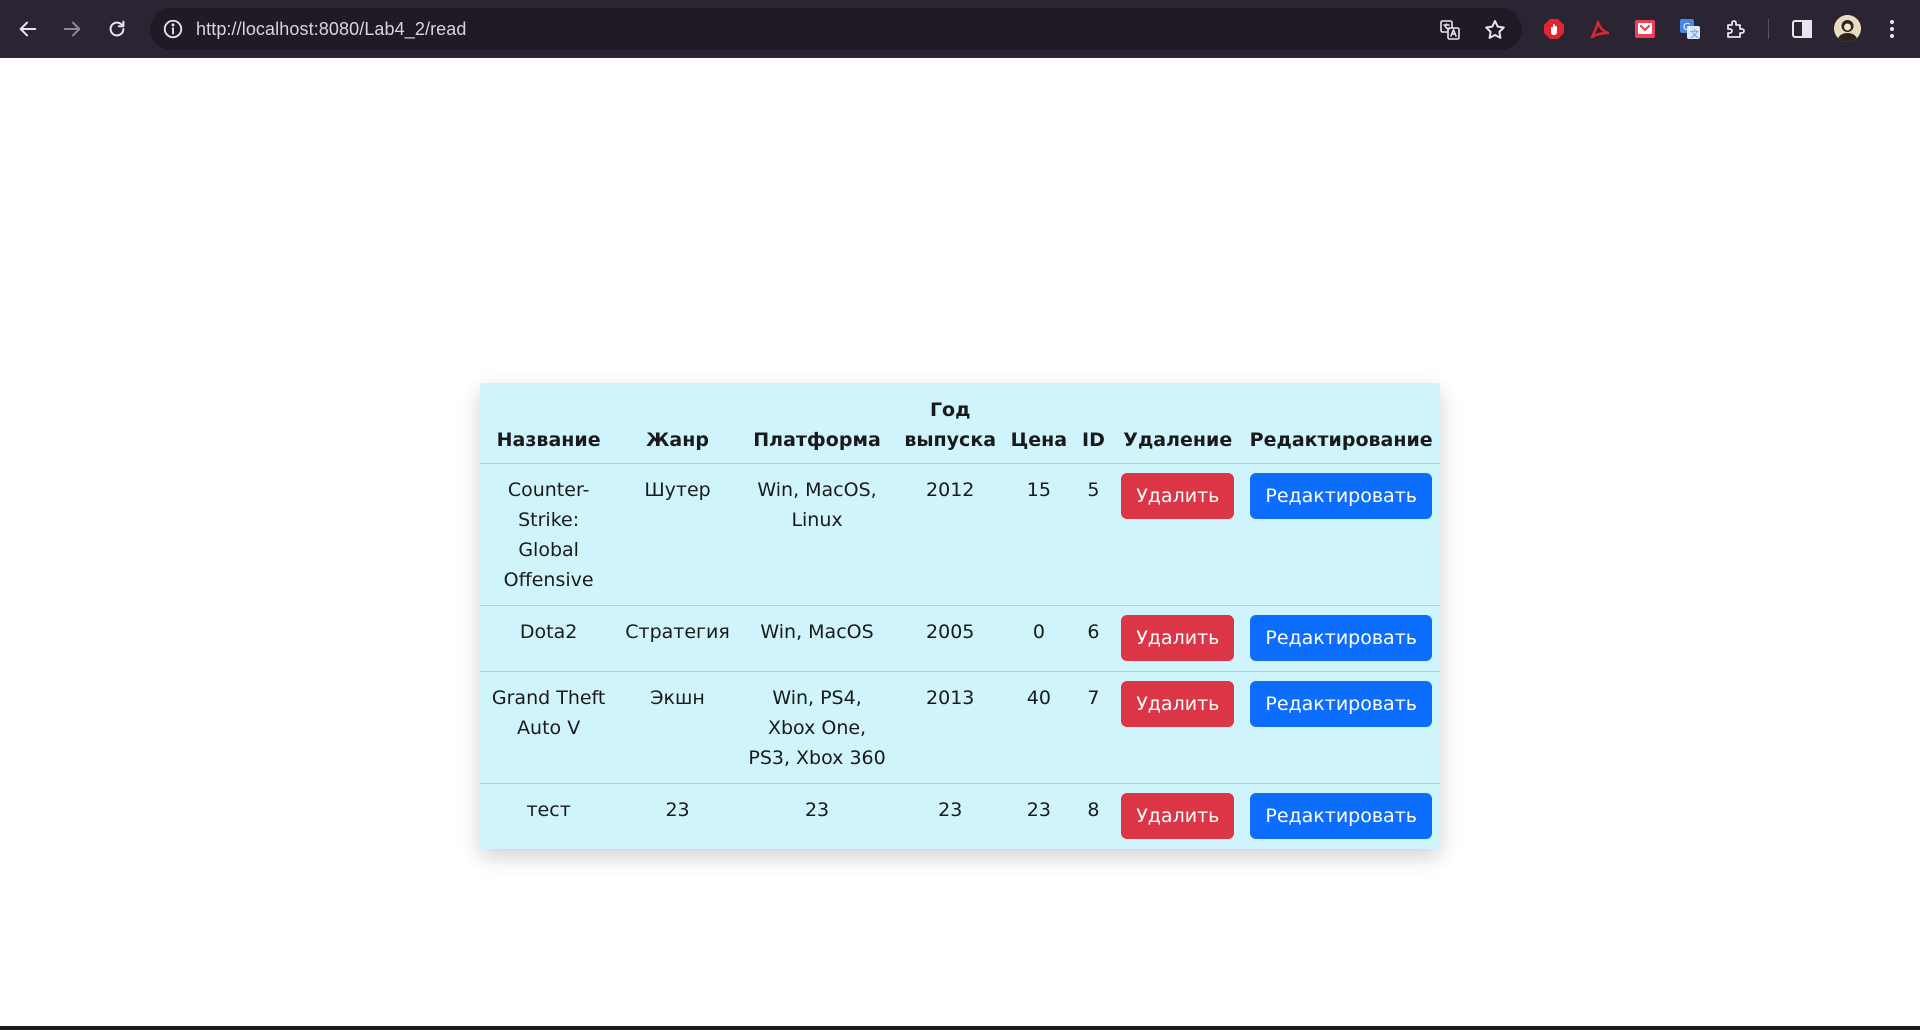 The image size is (1920, 1030). What do you see at coordinates (1039, 638) in the screenshot?
I see `cell-price: 0` at bounding box center [1039, 638].